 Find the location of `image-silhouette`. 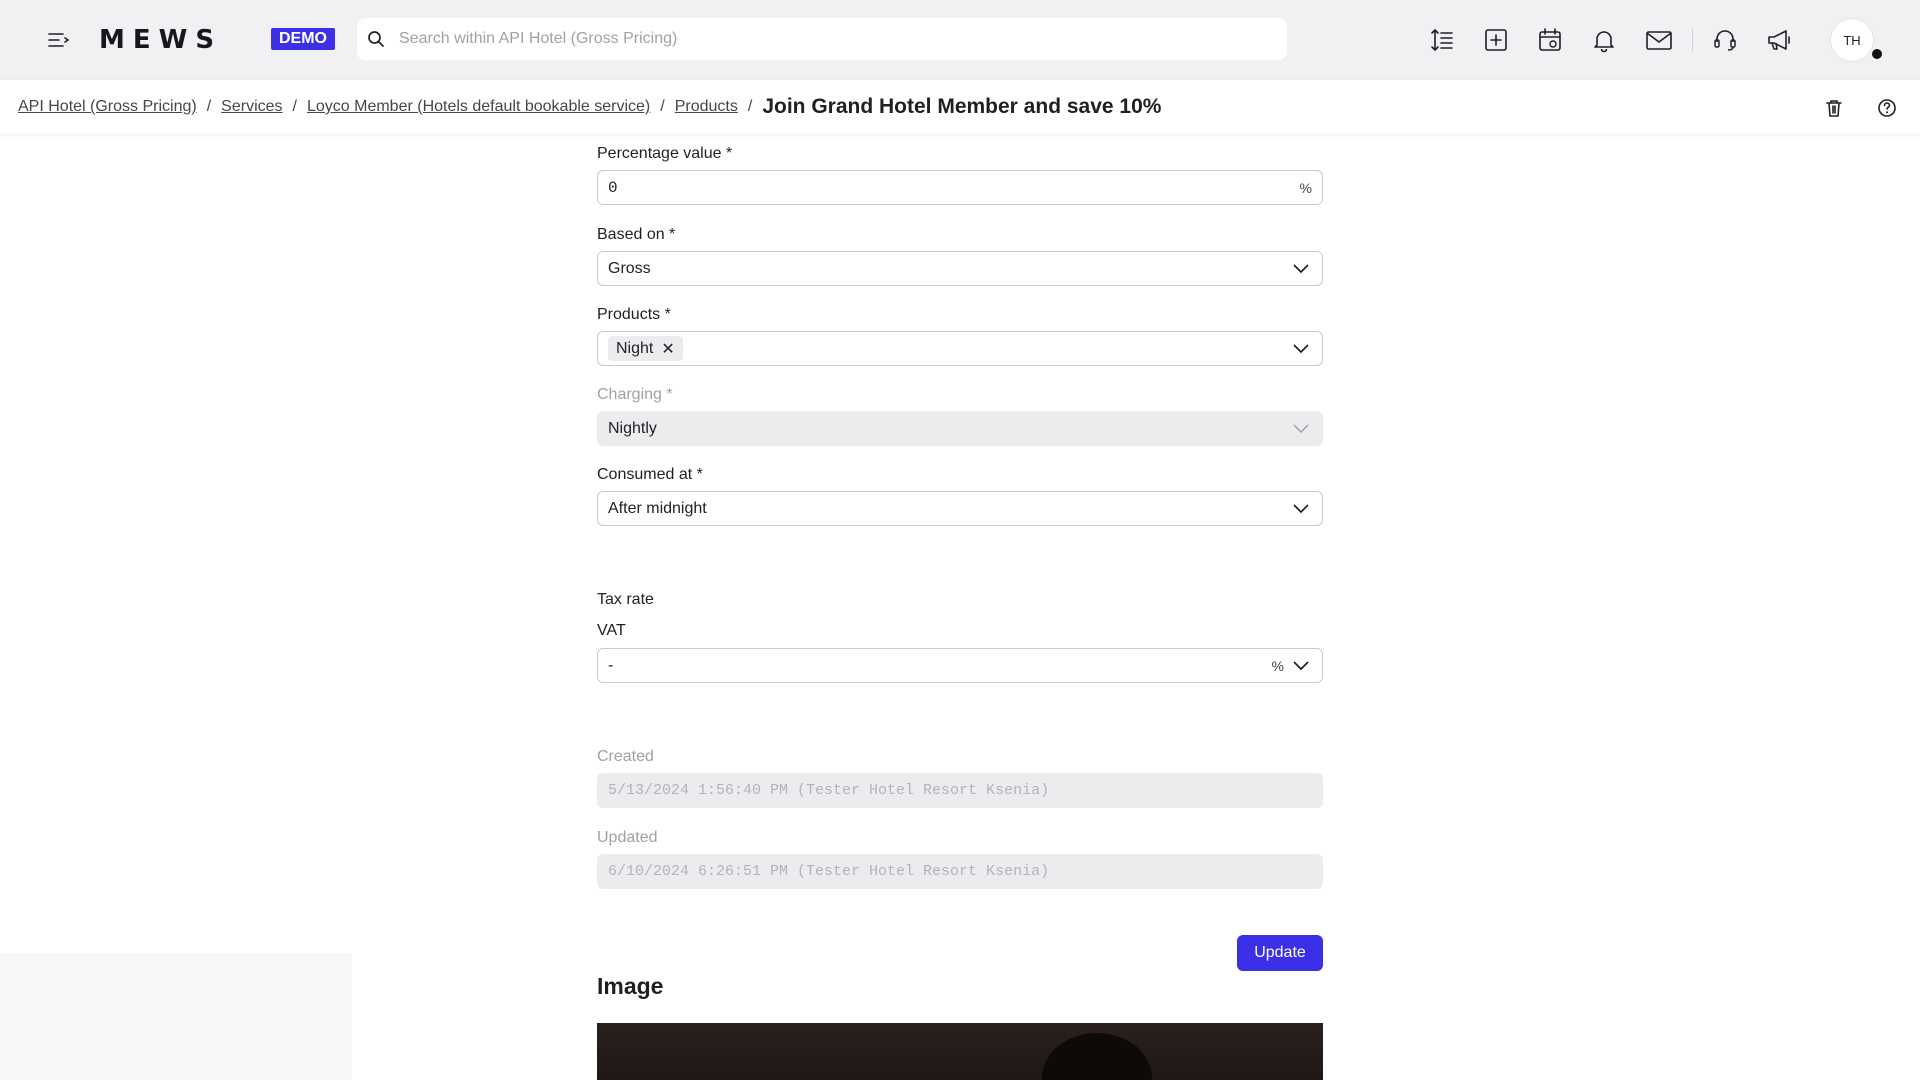

image-silhouette is located at coordinates (1097, 1056).